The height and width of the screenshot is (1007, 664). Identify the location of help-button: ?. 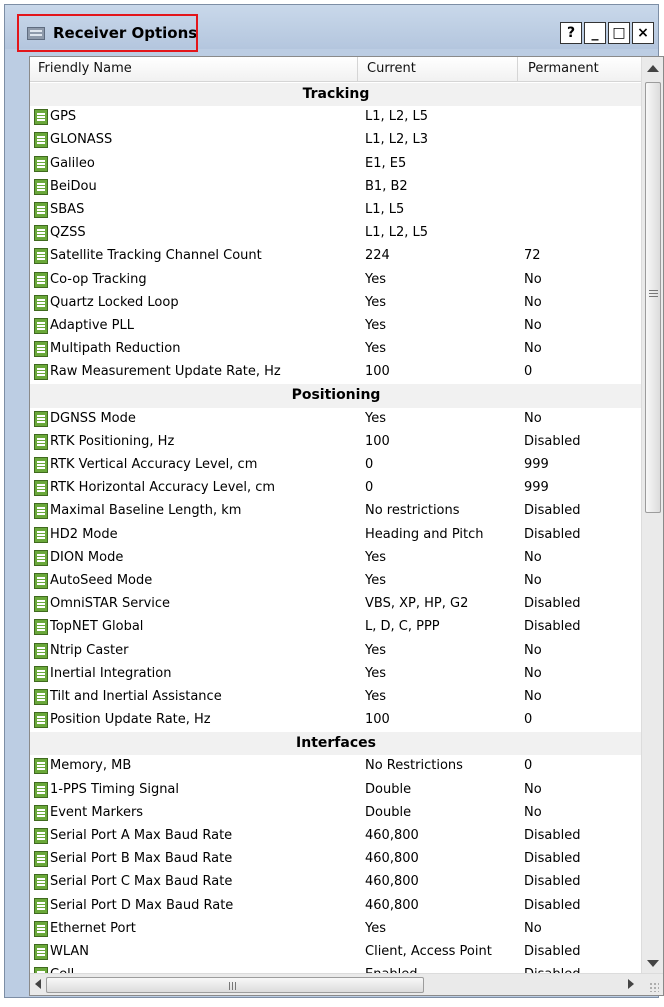
(571, 33).